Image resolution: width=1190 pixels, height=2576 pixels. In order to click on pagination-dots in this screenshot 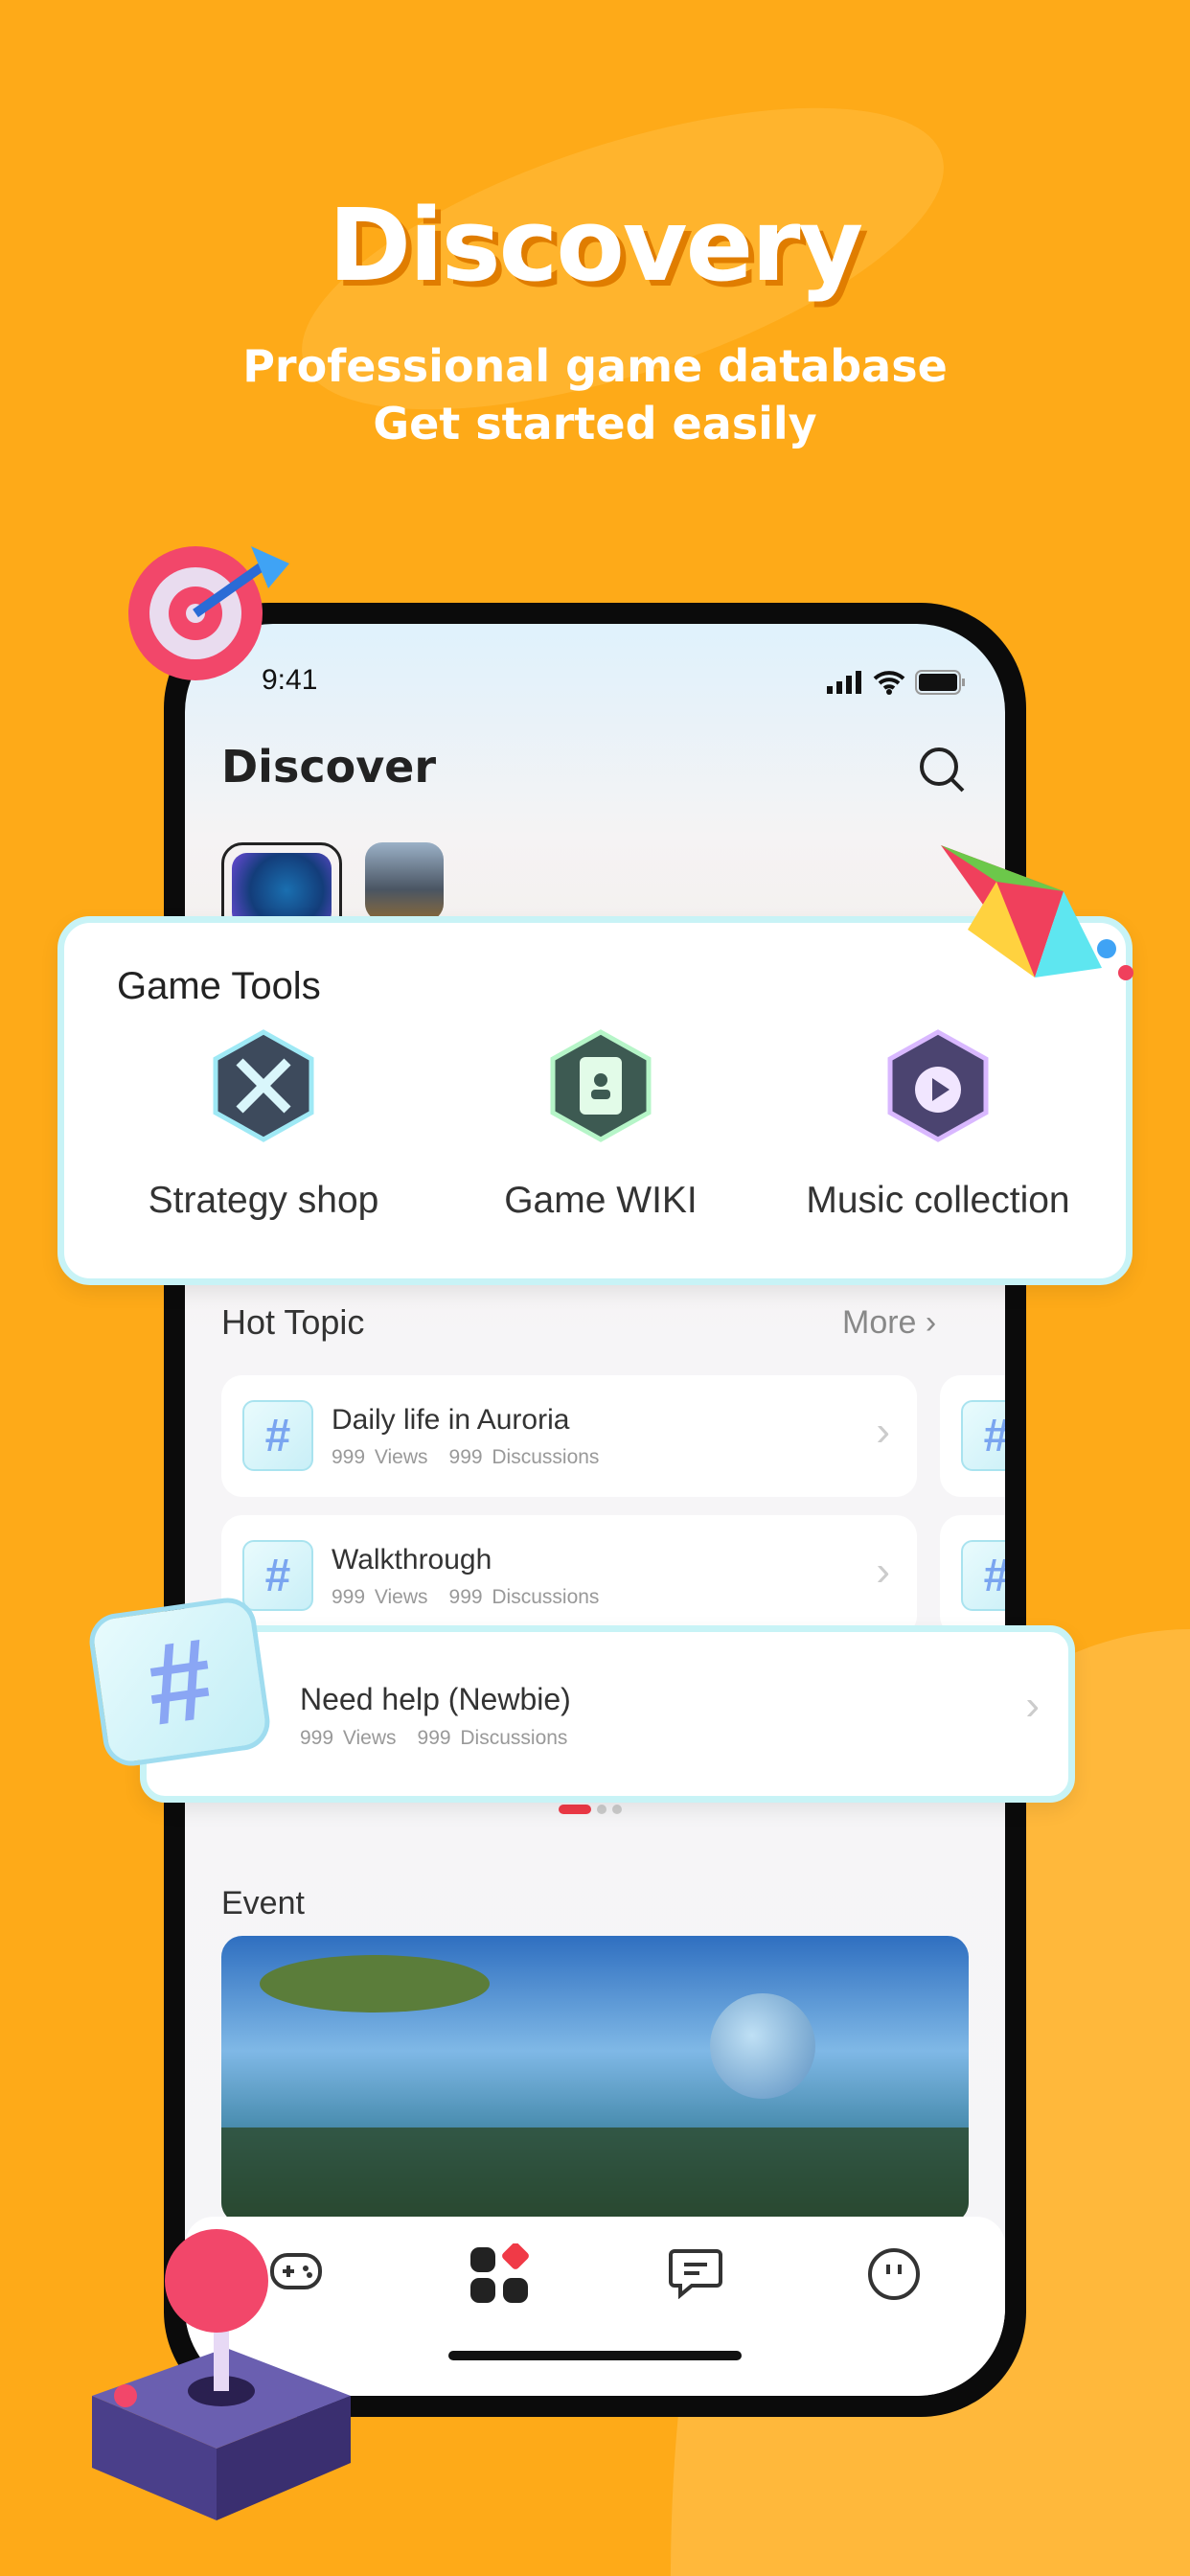, I will do `click(590, 1809)`.